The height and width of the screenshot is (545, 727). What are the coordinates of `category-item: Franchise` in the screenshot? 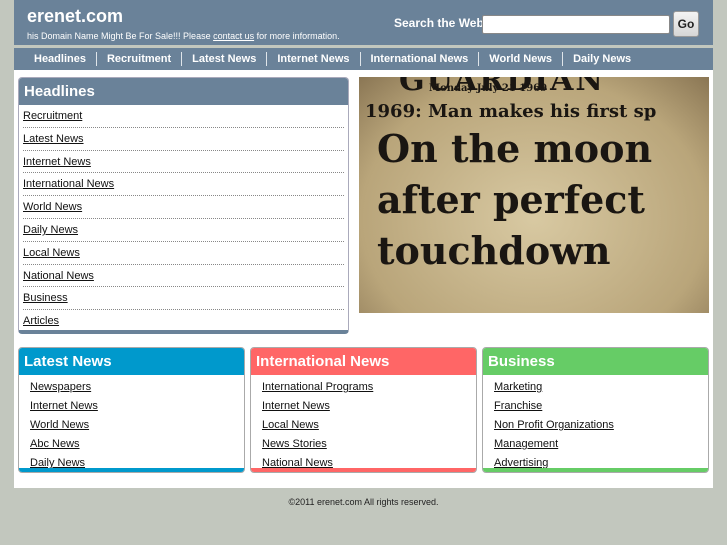 It's located at (601, 406).